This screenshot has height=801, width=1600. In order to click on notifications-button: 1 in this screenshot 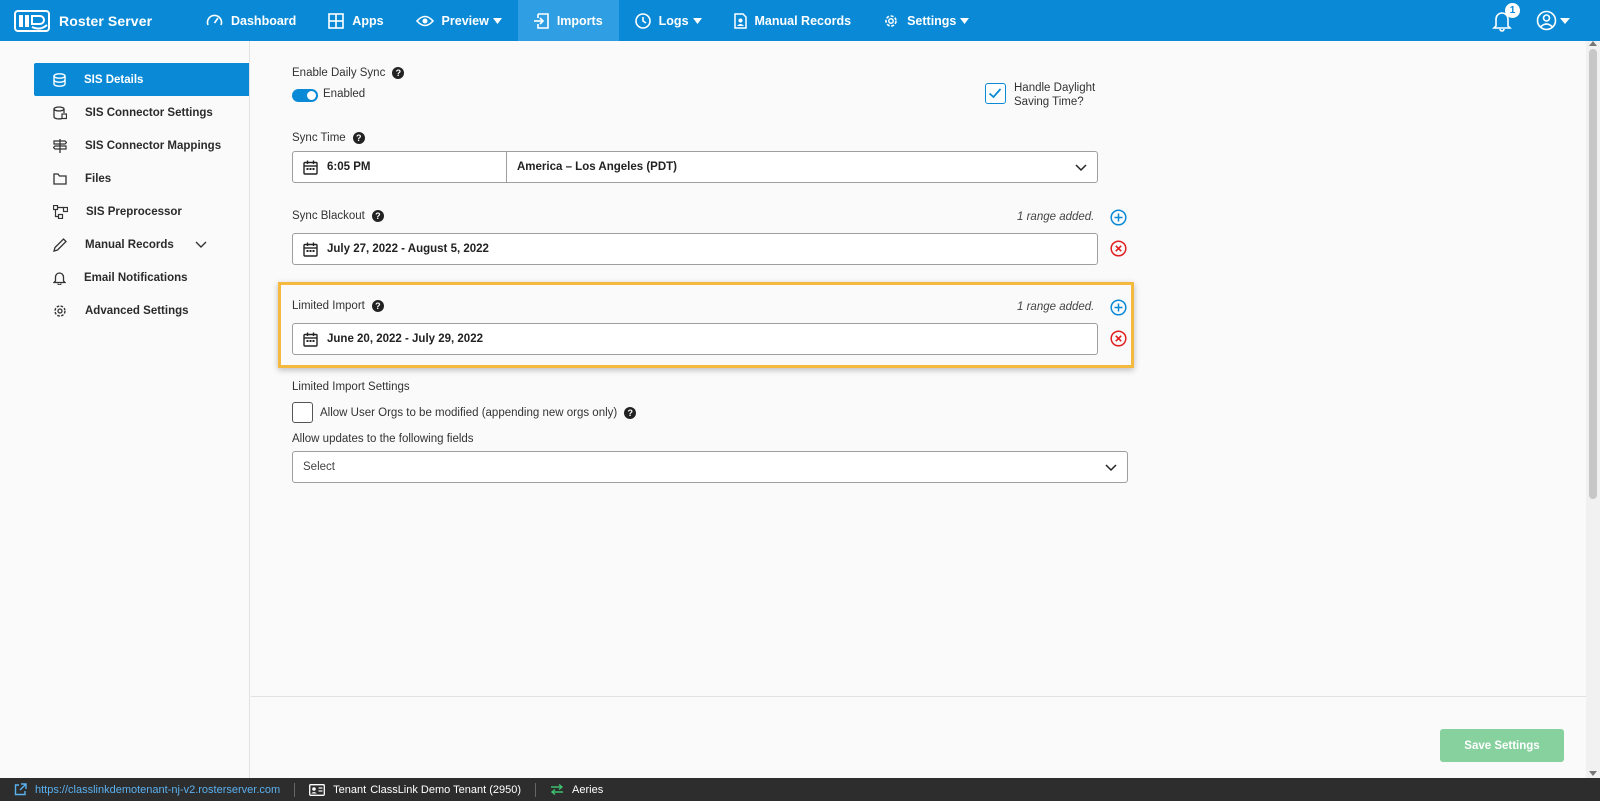, I will do `click(1506, 17)`.